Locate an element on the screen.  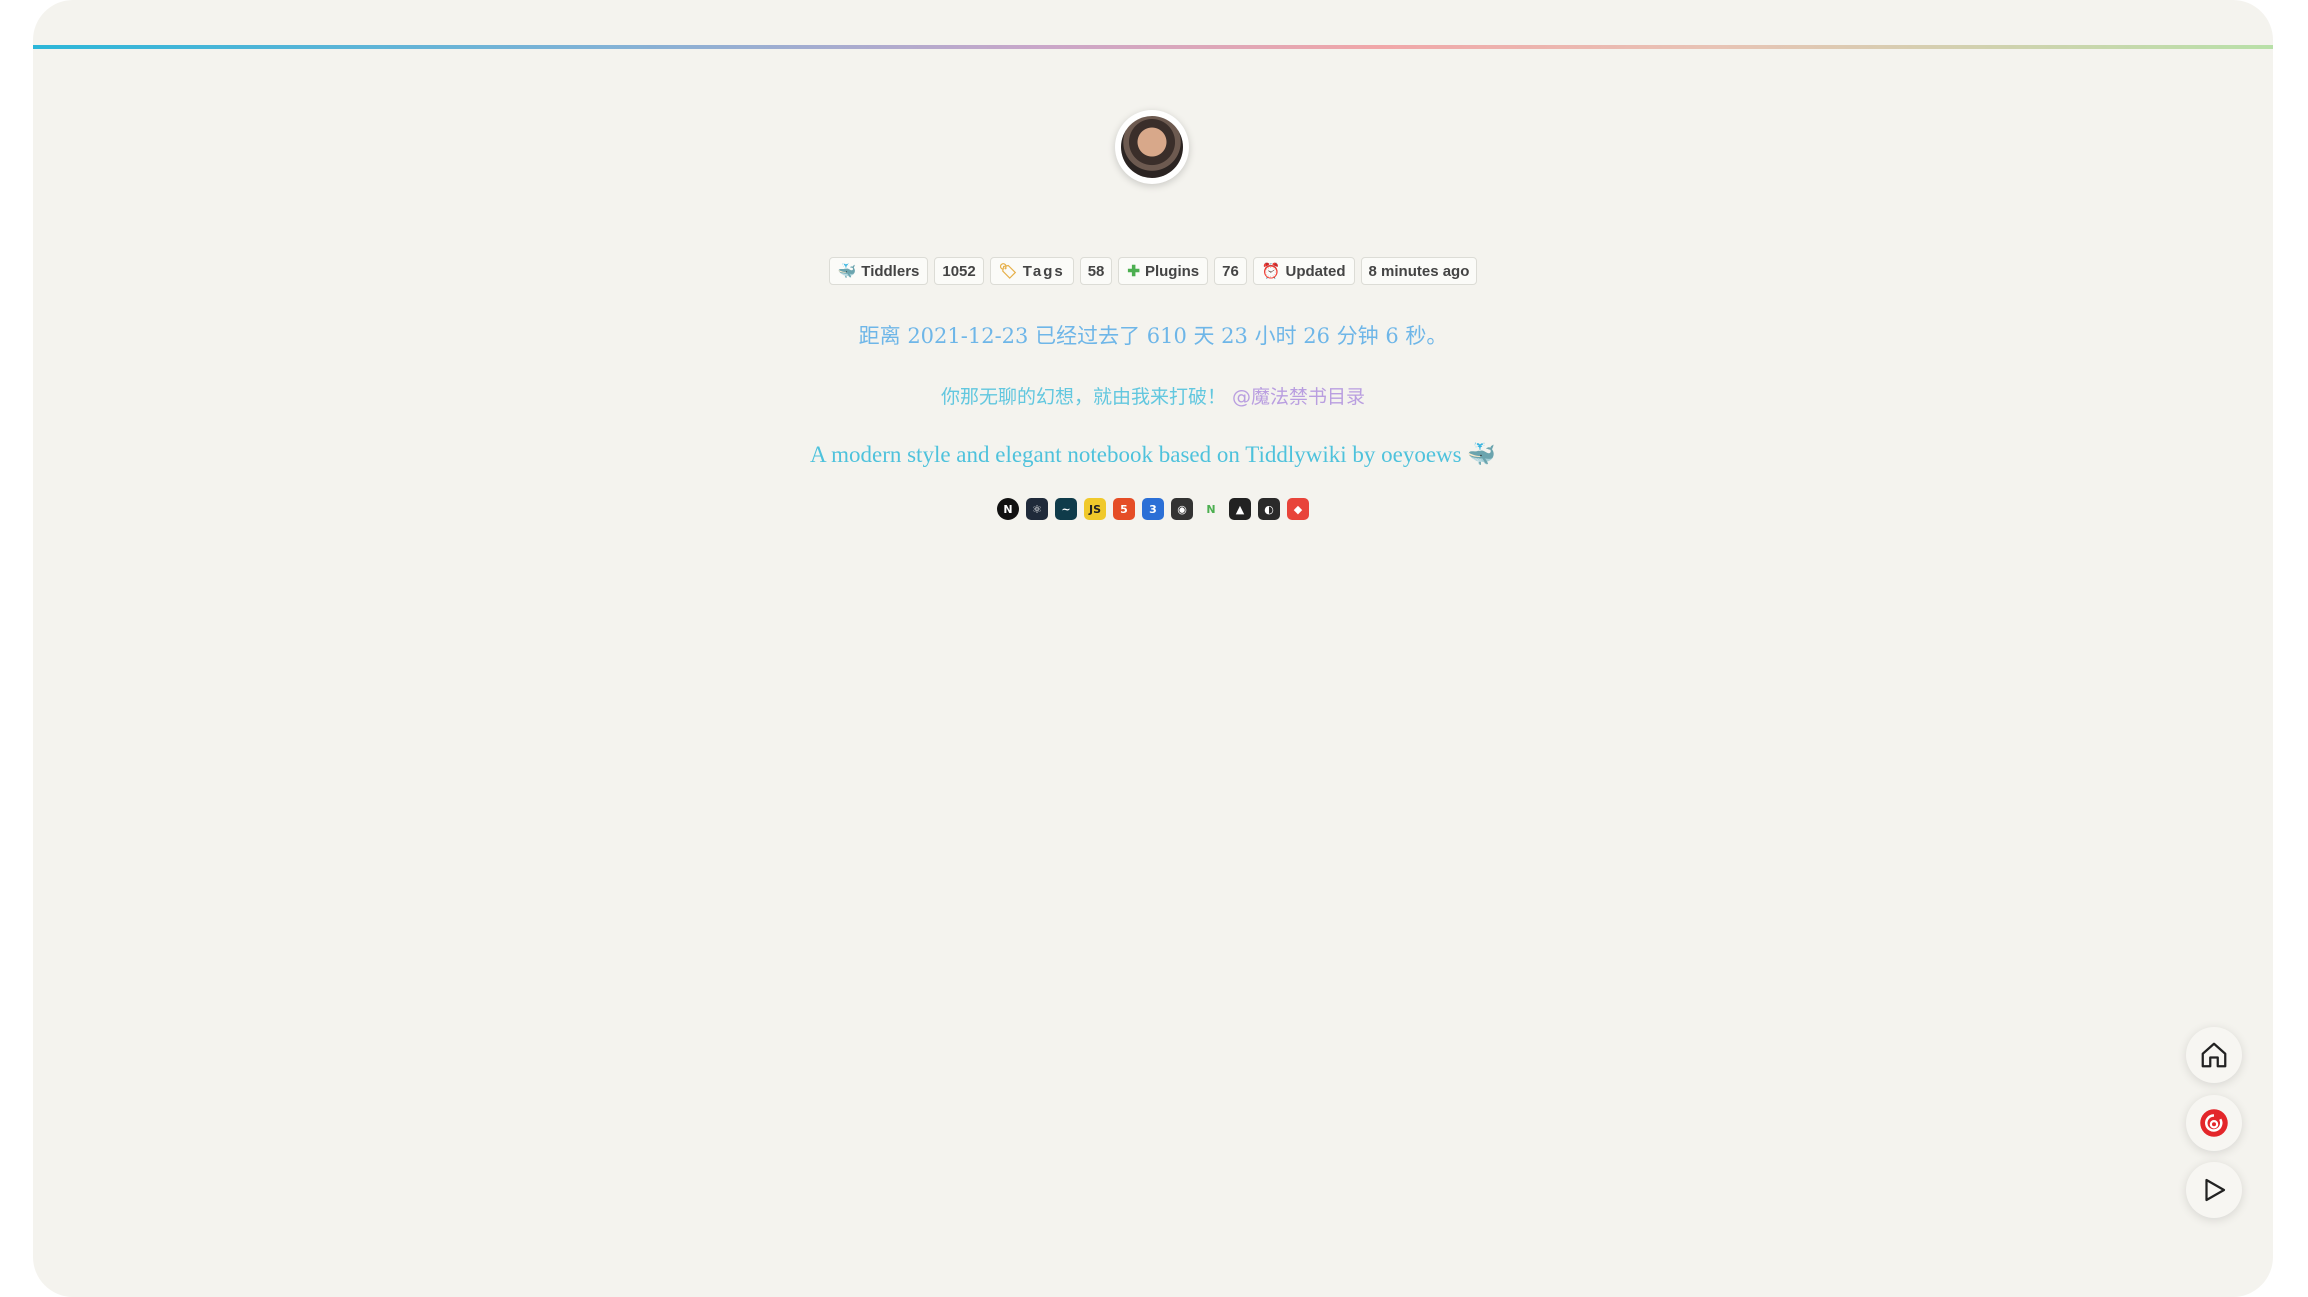
react-icon: ⚛ is located at coordinates (1037, 509).